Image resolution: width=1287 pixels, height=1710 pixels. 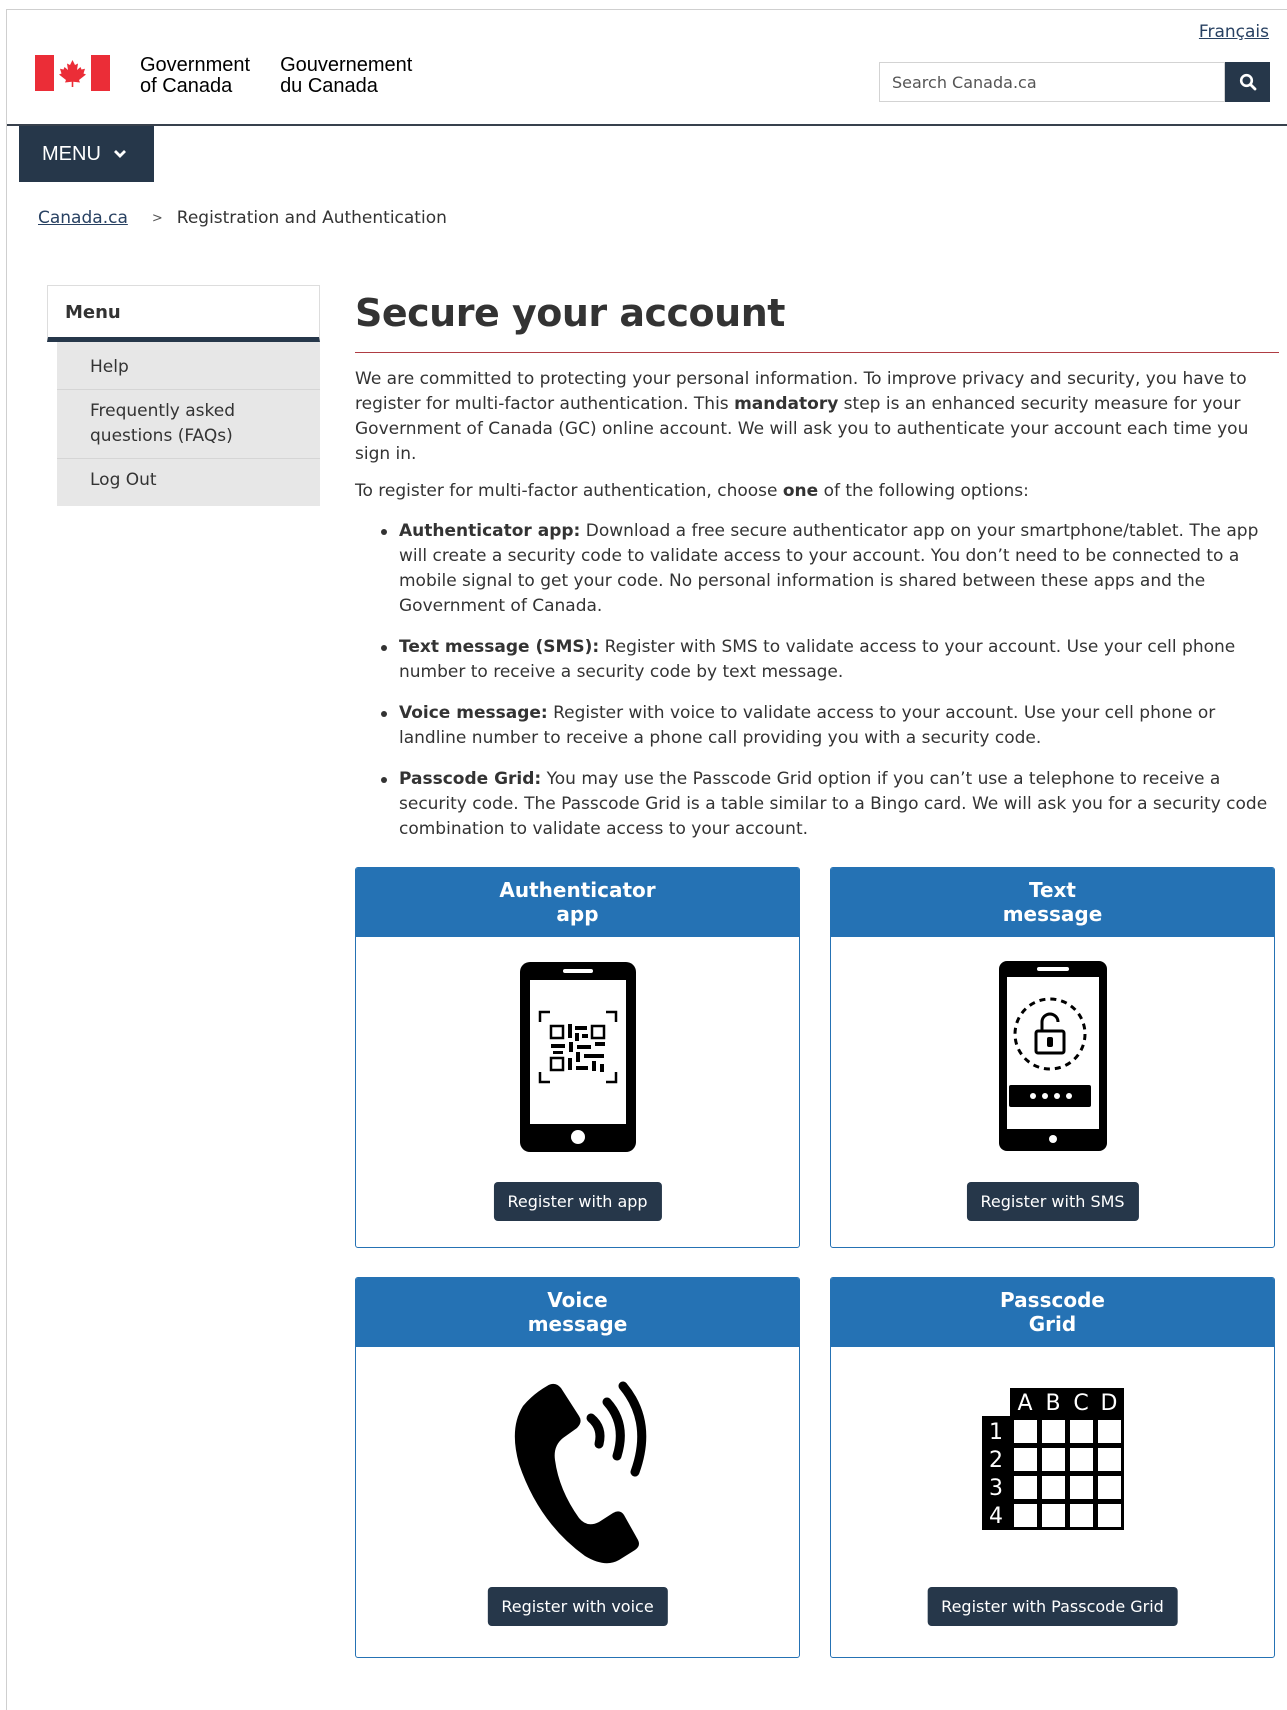 I want to click on search-button, so click(x=1247, y=82).